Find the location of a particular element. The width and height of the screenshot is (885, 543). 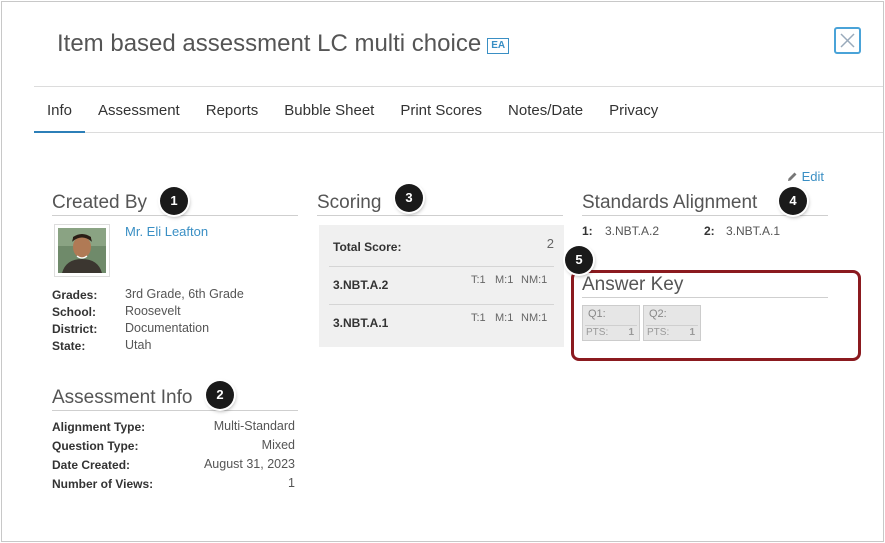

total-score-label: Total Score: is located at coordinates (367, 247).